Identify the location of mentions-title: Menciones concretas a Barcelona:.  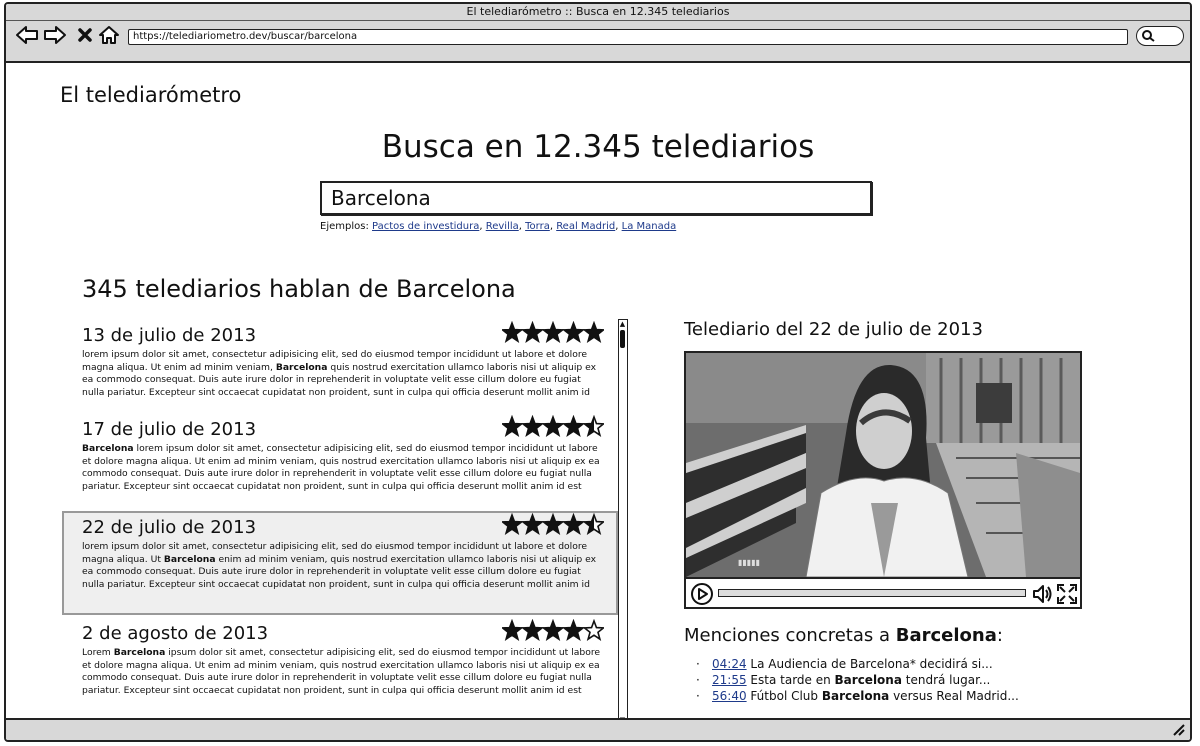
(843, 635).